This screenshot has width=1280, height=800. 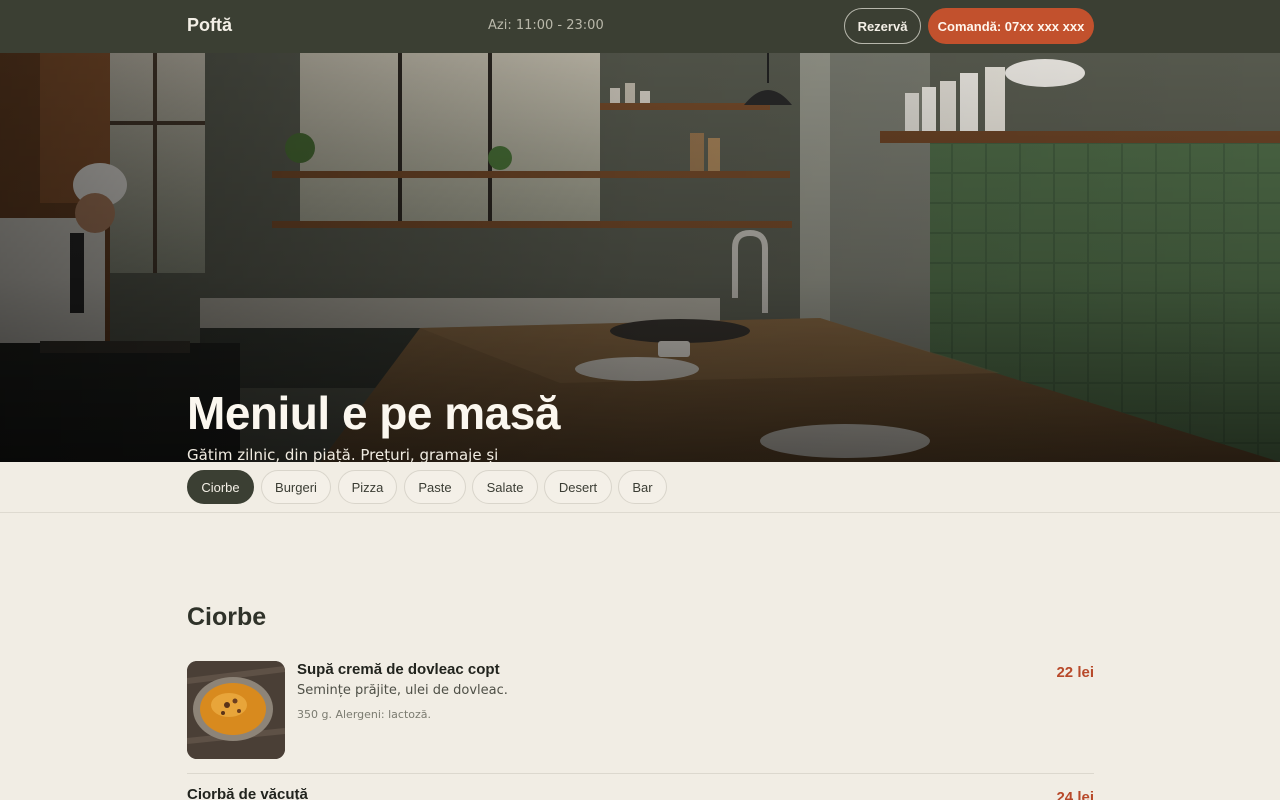 What do you see at coordinates (398, 669) in the screenshot?
I see `dish-name: Supă cremă de dovleac copt` at bounding box center [398, 669].